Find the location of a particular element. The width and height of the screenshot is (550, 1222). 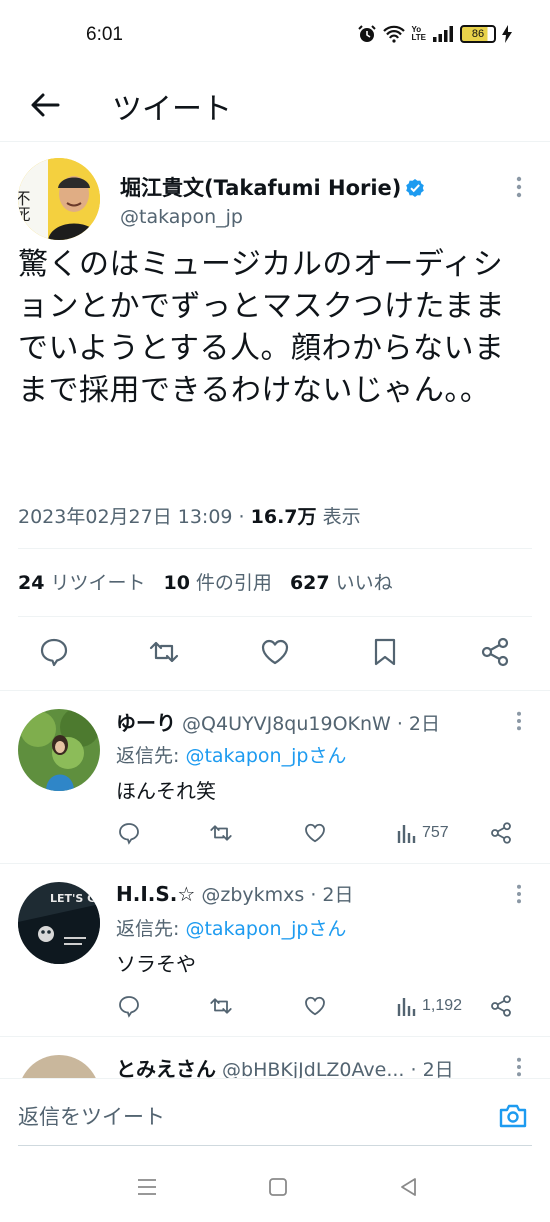

reply-author-line: ゆーり @Q4UYVJ8qu19OKnW · 2日 is located at coordinates (306, 721).